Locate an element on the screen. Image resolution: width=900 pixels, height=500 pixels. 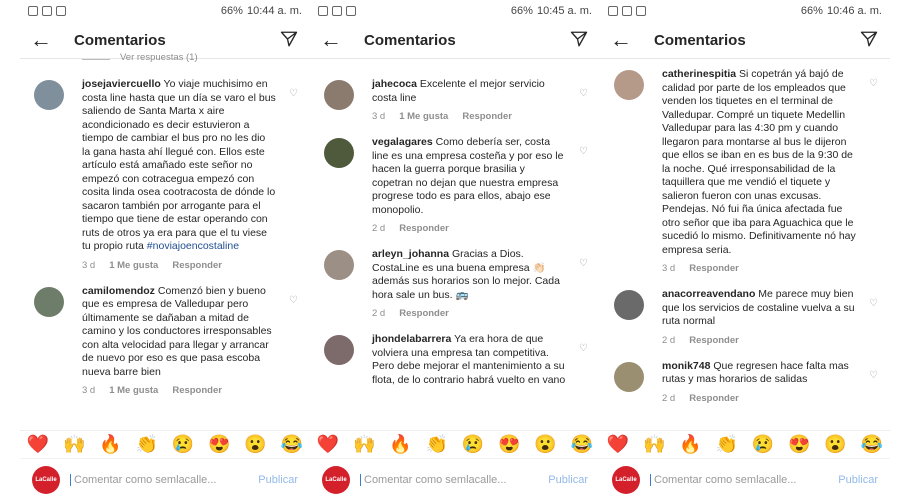
battery-text: 66% is located at coordinates (811, 11).